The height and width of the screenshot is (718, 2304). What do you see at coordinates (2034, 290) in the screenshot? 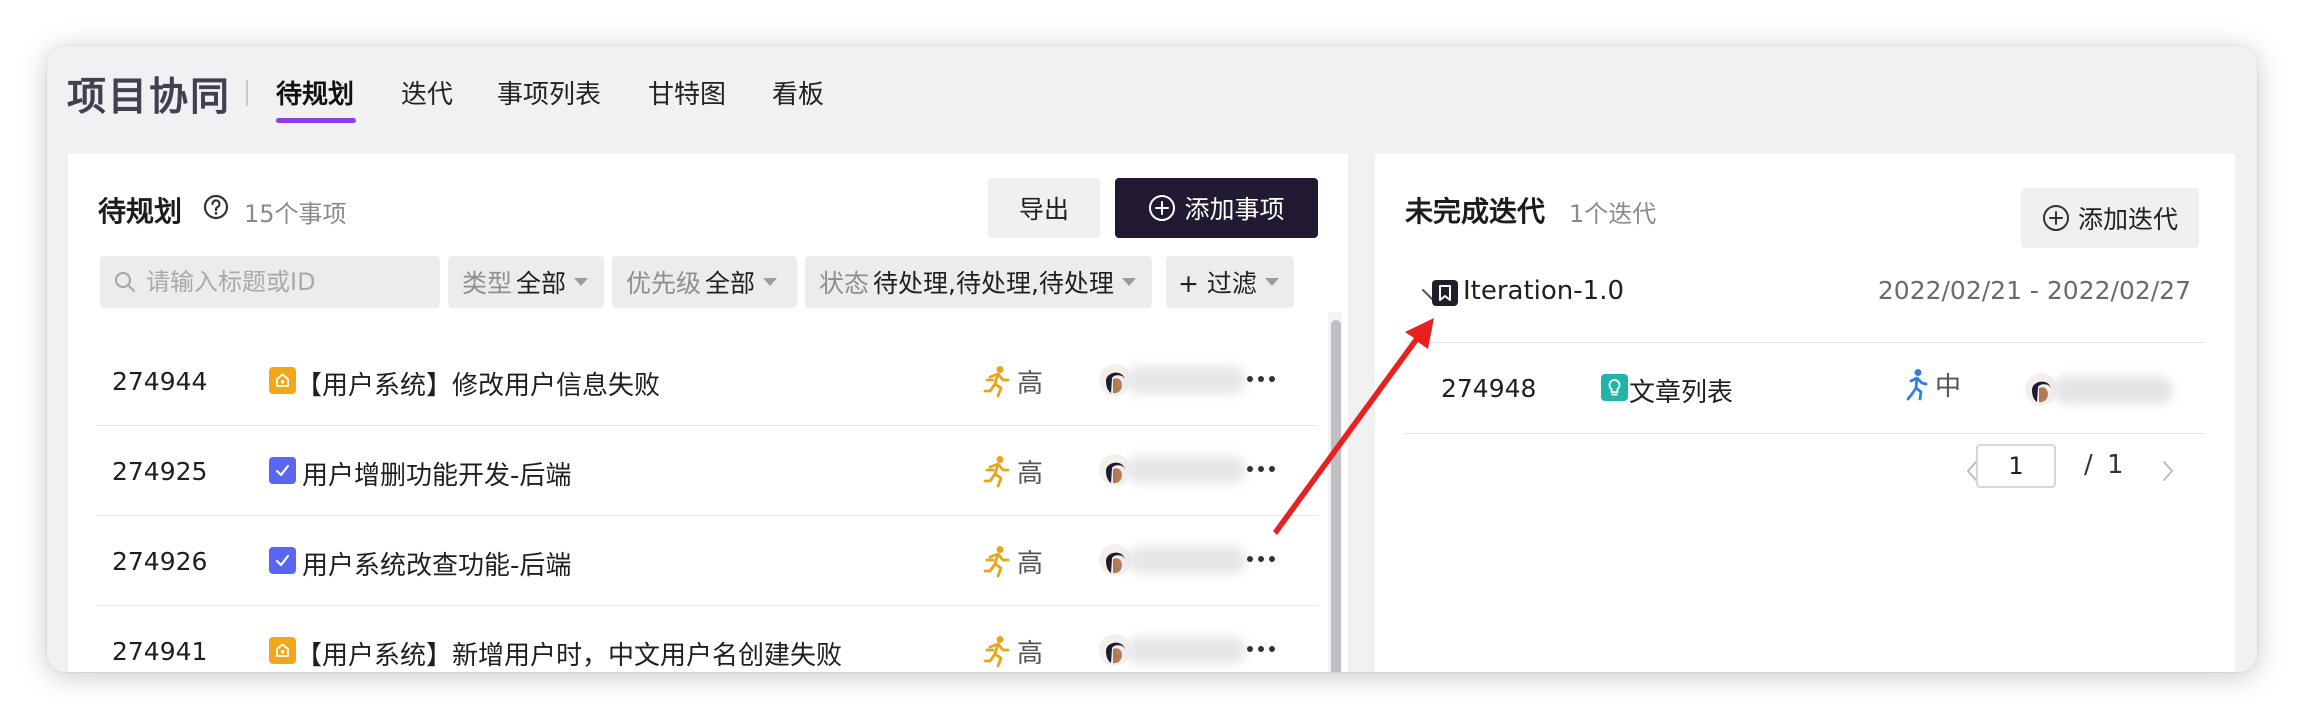
I see `iteration-date-range: 2022/02/21 - 2022/02/27` at bounding box center [2034, 290].